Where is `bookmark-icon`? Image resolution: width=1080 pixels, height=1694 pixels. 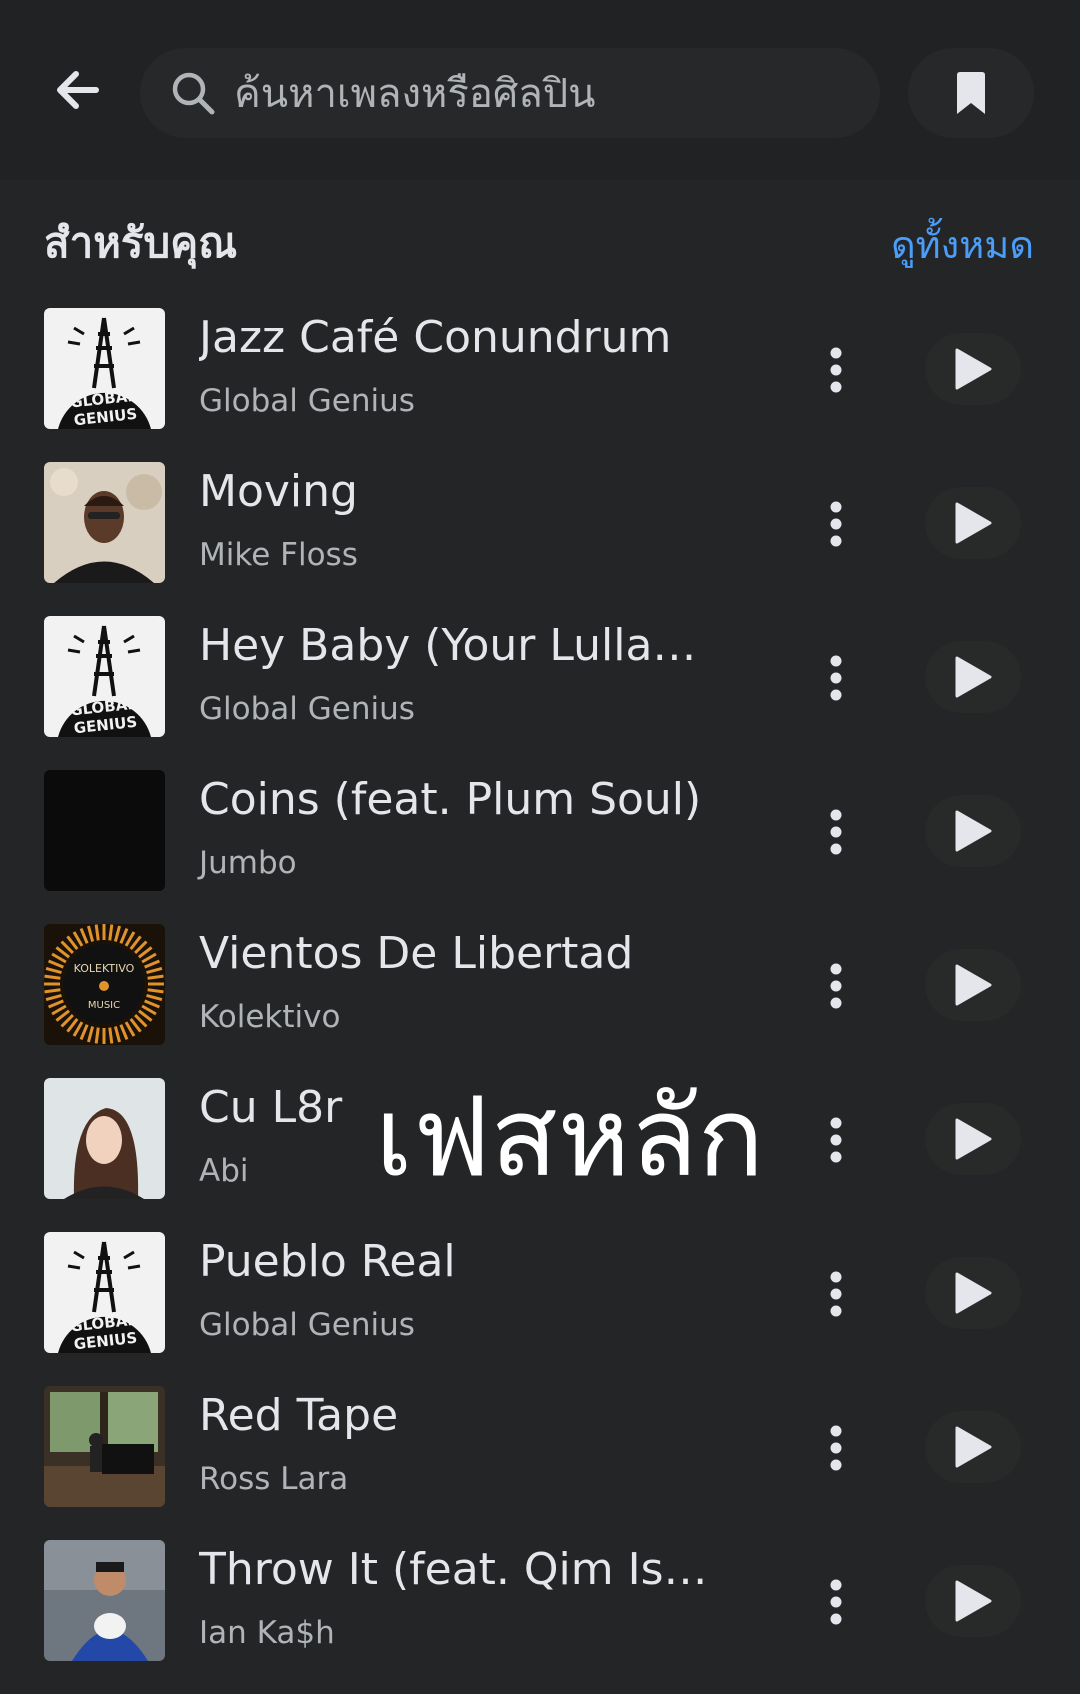 bookmark-icon is located at coordinates (971, 93).